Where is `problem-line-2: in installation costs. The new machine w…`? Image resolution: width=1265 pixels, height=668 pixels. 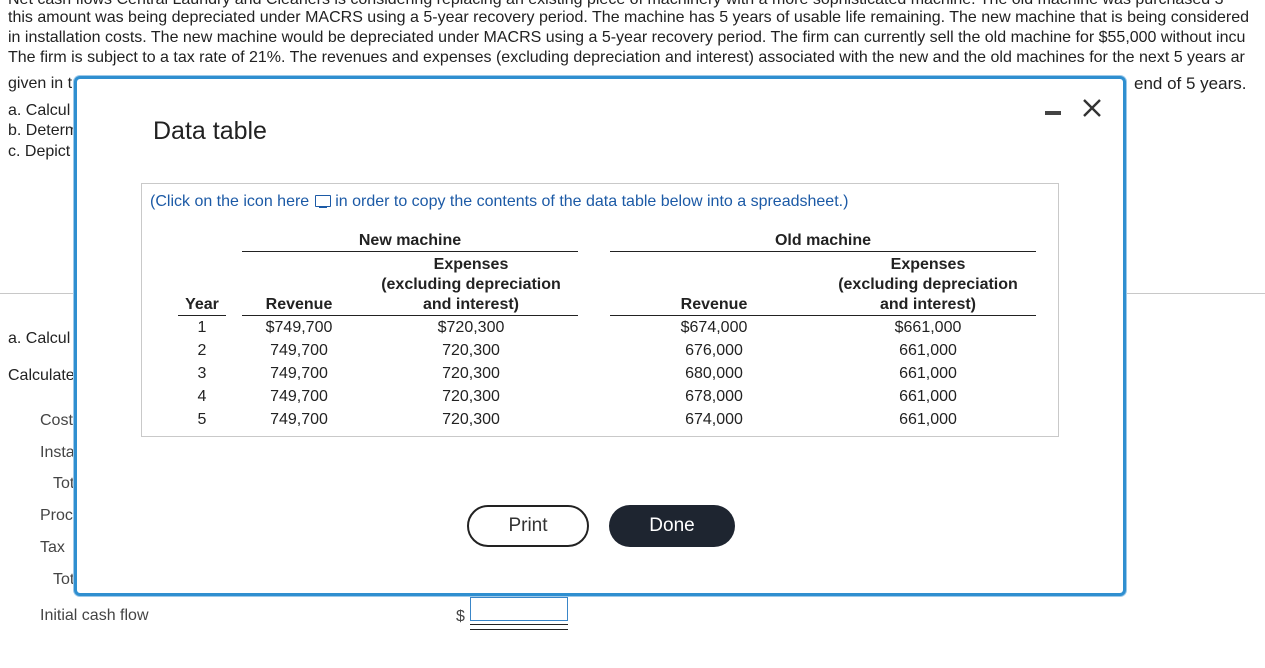 problem-line-2: in installation costs. The new machine w… is located at coordinates (627, 37).